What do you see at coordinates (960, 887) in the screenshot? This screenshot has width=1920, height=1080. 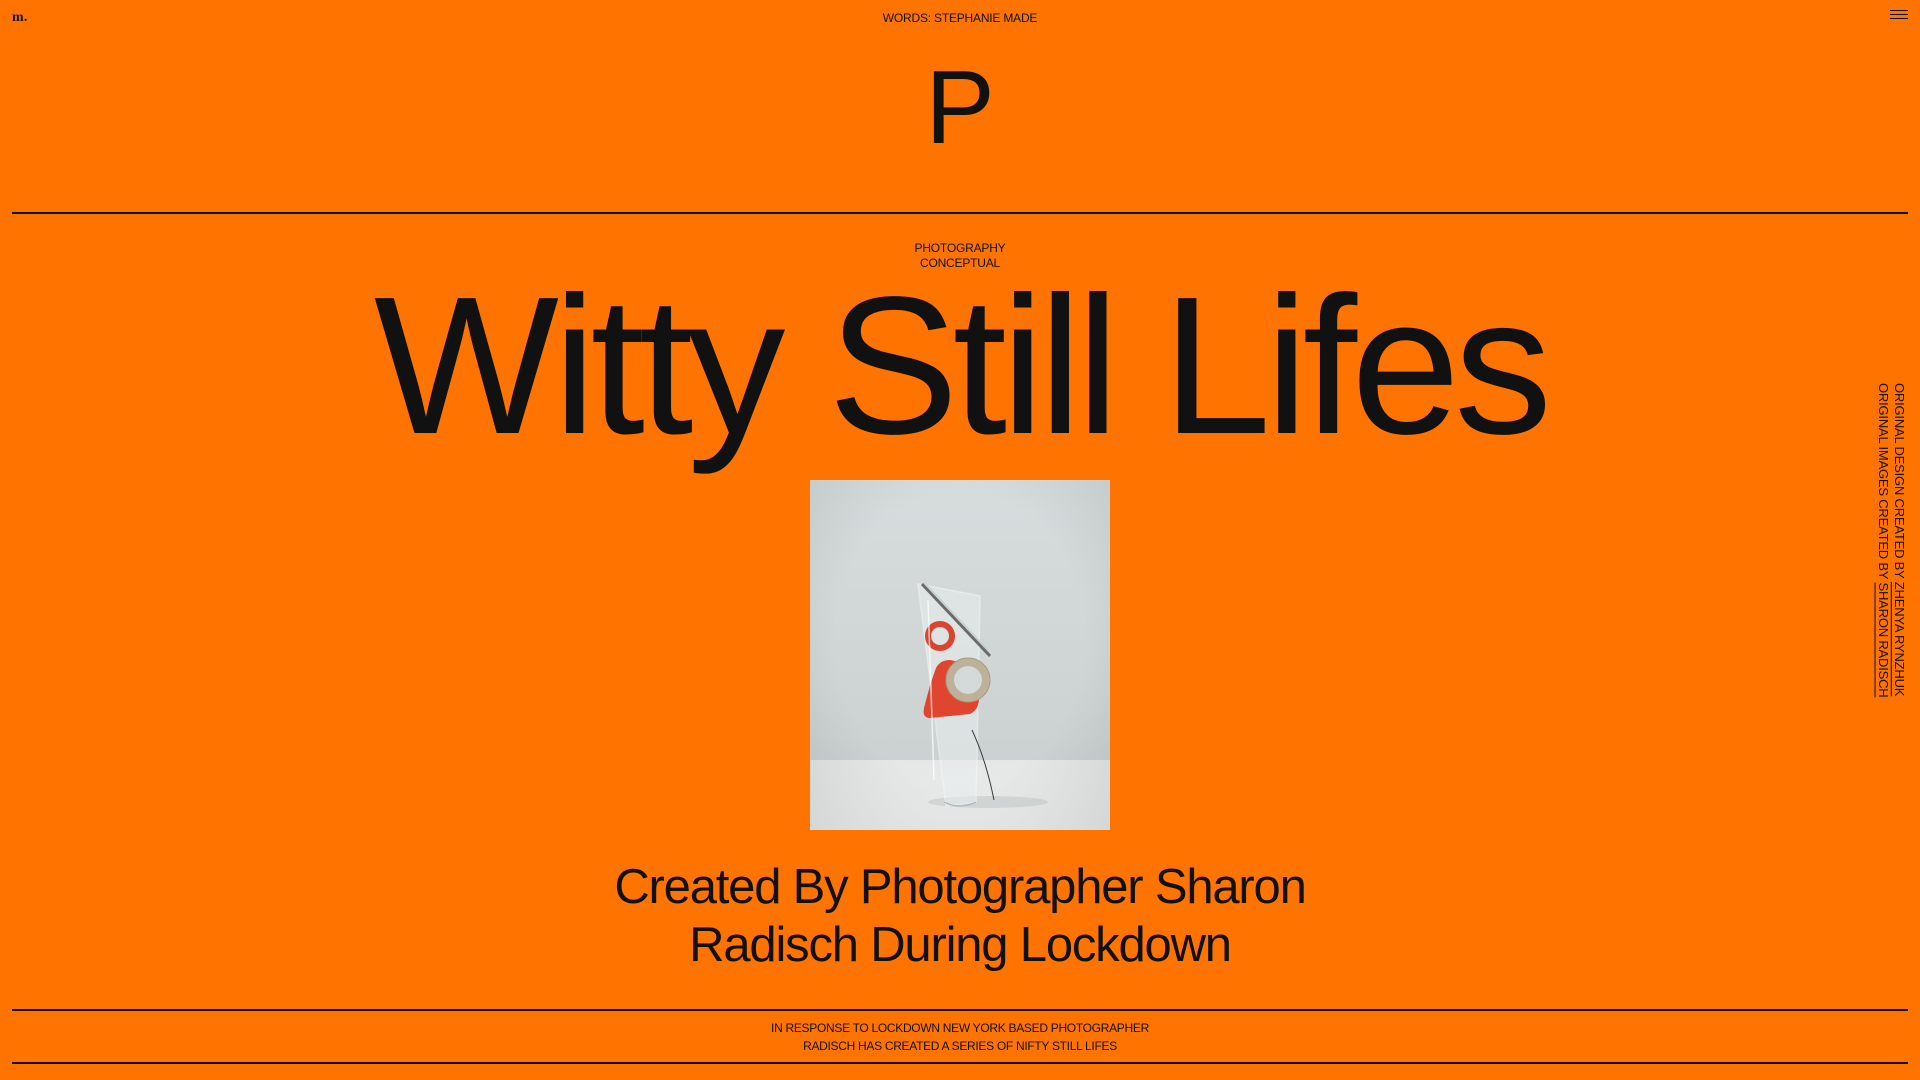 I see `subtitle-line-1: Created By Photographer Sharon` at bounding box center [960, 887].